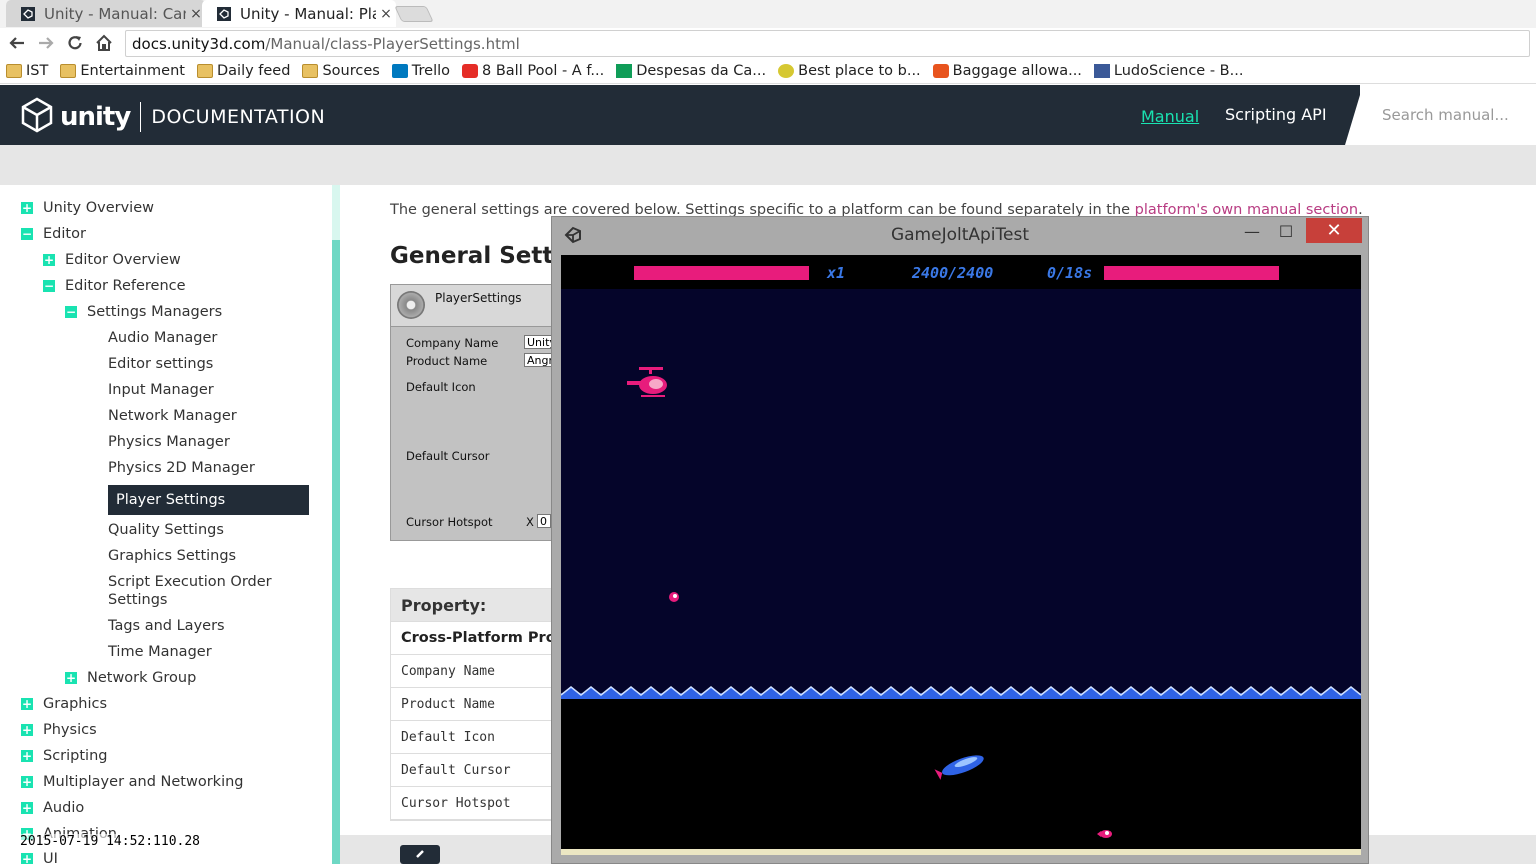 This screenshot has width=1536, height=864. What do you see at coordinates (960, 235) in the screenshot?
I see `game-window-titlebar: GameJoltApiTest — ☐ ✕` at bounding box center [960, 235].